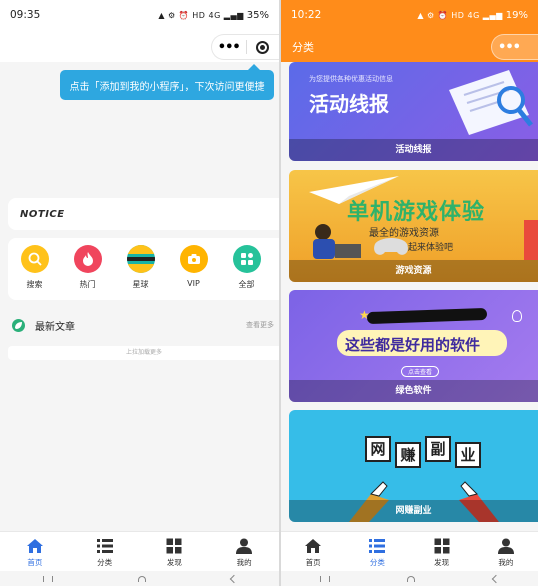  Describe the element at coordinates (18, 325) in the screenshot. I see `leaf-icon` at that location.